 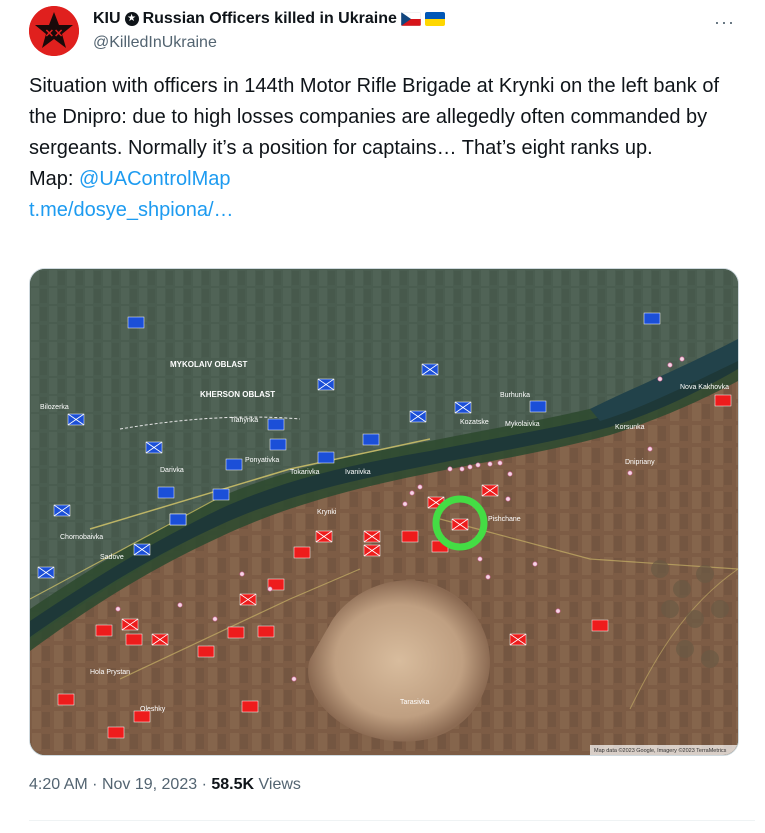 I want to click on map-label-sadove: Sadove, so click(x=112, y=557).